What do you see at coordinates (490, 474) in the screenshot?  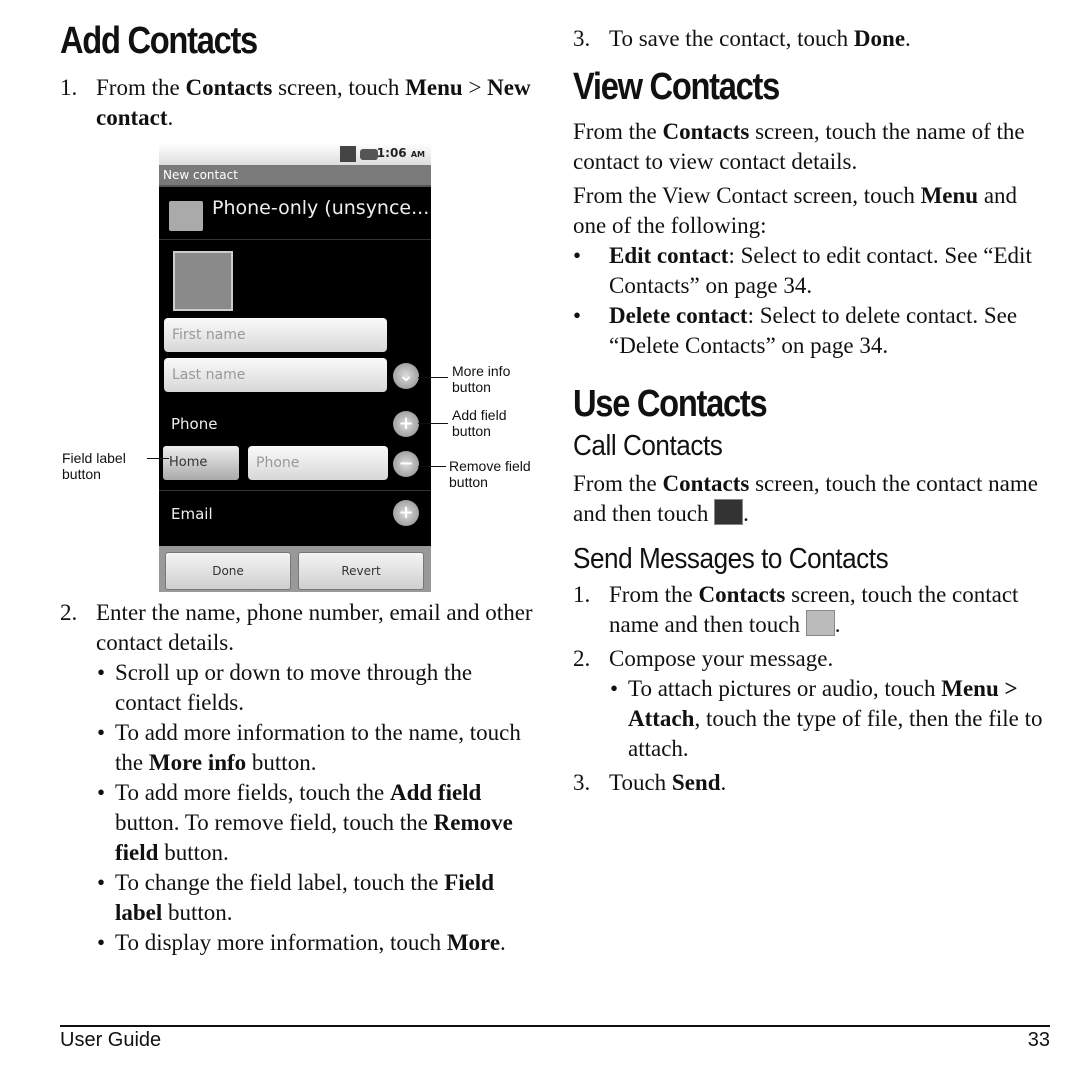 I see `callout-remove-field: Remove field button` at bounding box center [490, 474].